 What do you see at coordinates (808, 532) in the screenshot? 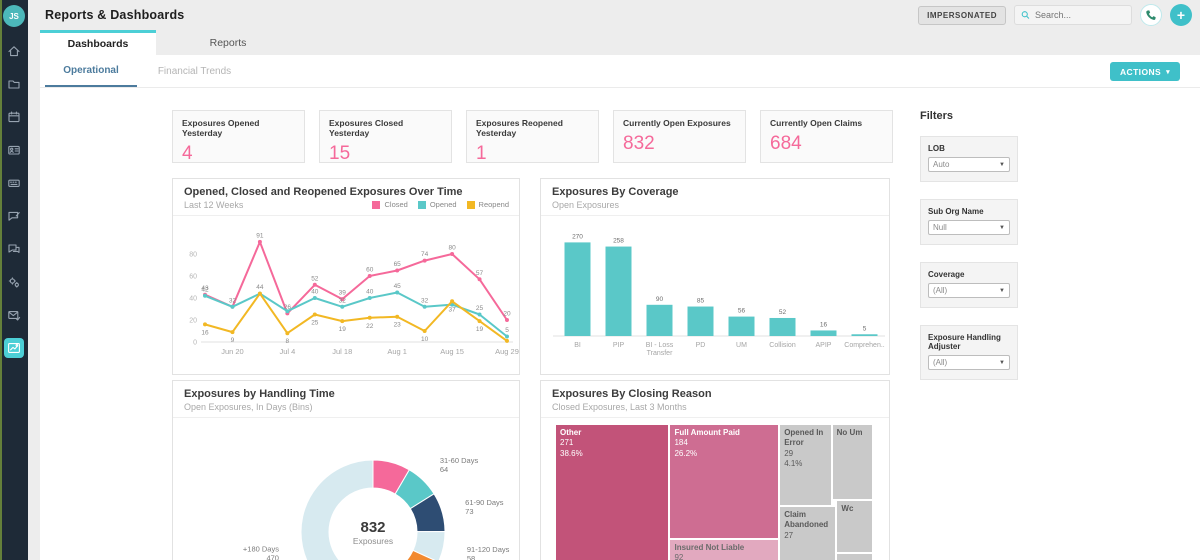
I see `treemap-tile-claim-abandoned: Claim Abandoned 27` at bounding box center [808, 532].